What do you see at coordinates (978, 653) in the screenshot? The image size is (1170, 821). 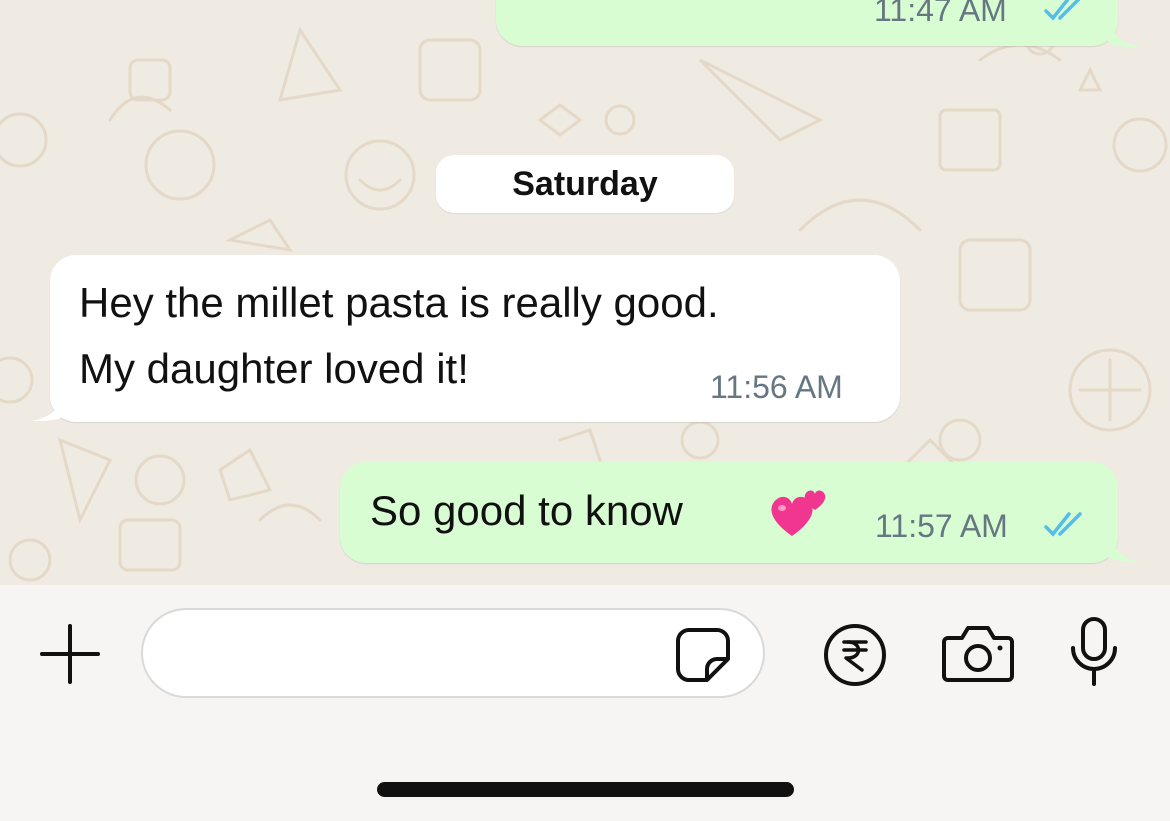 I see `camera-icon` at bounding box center [978, 653].